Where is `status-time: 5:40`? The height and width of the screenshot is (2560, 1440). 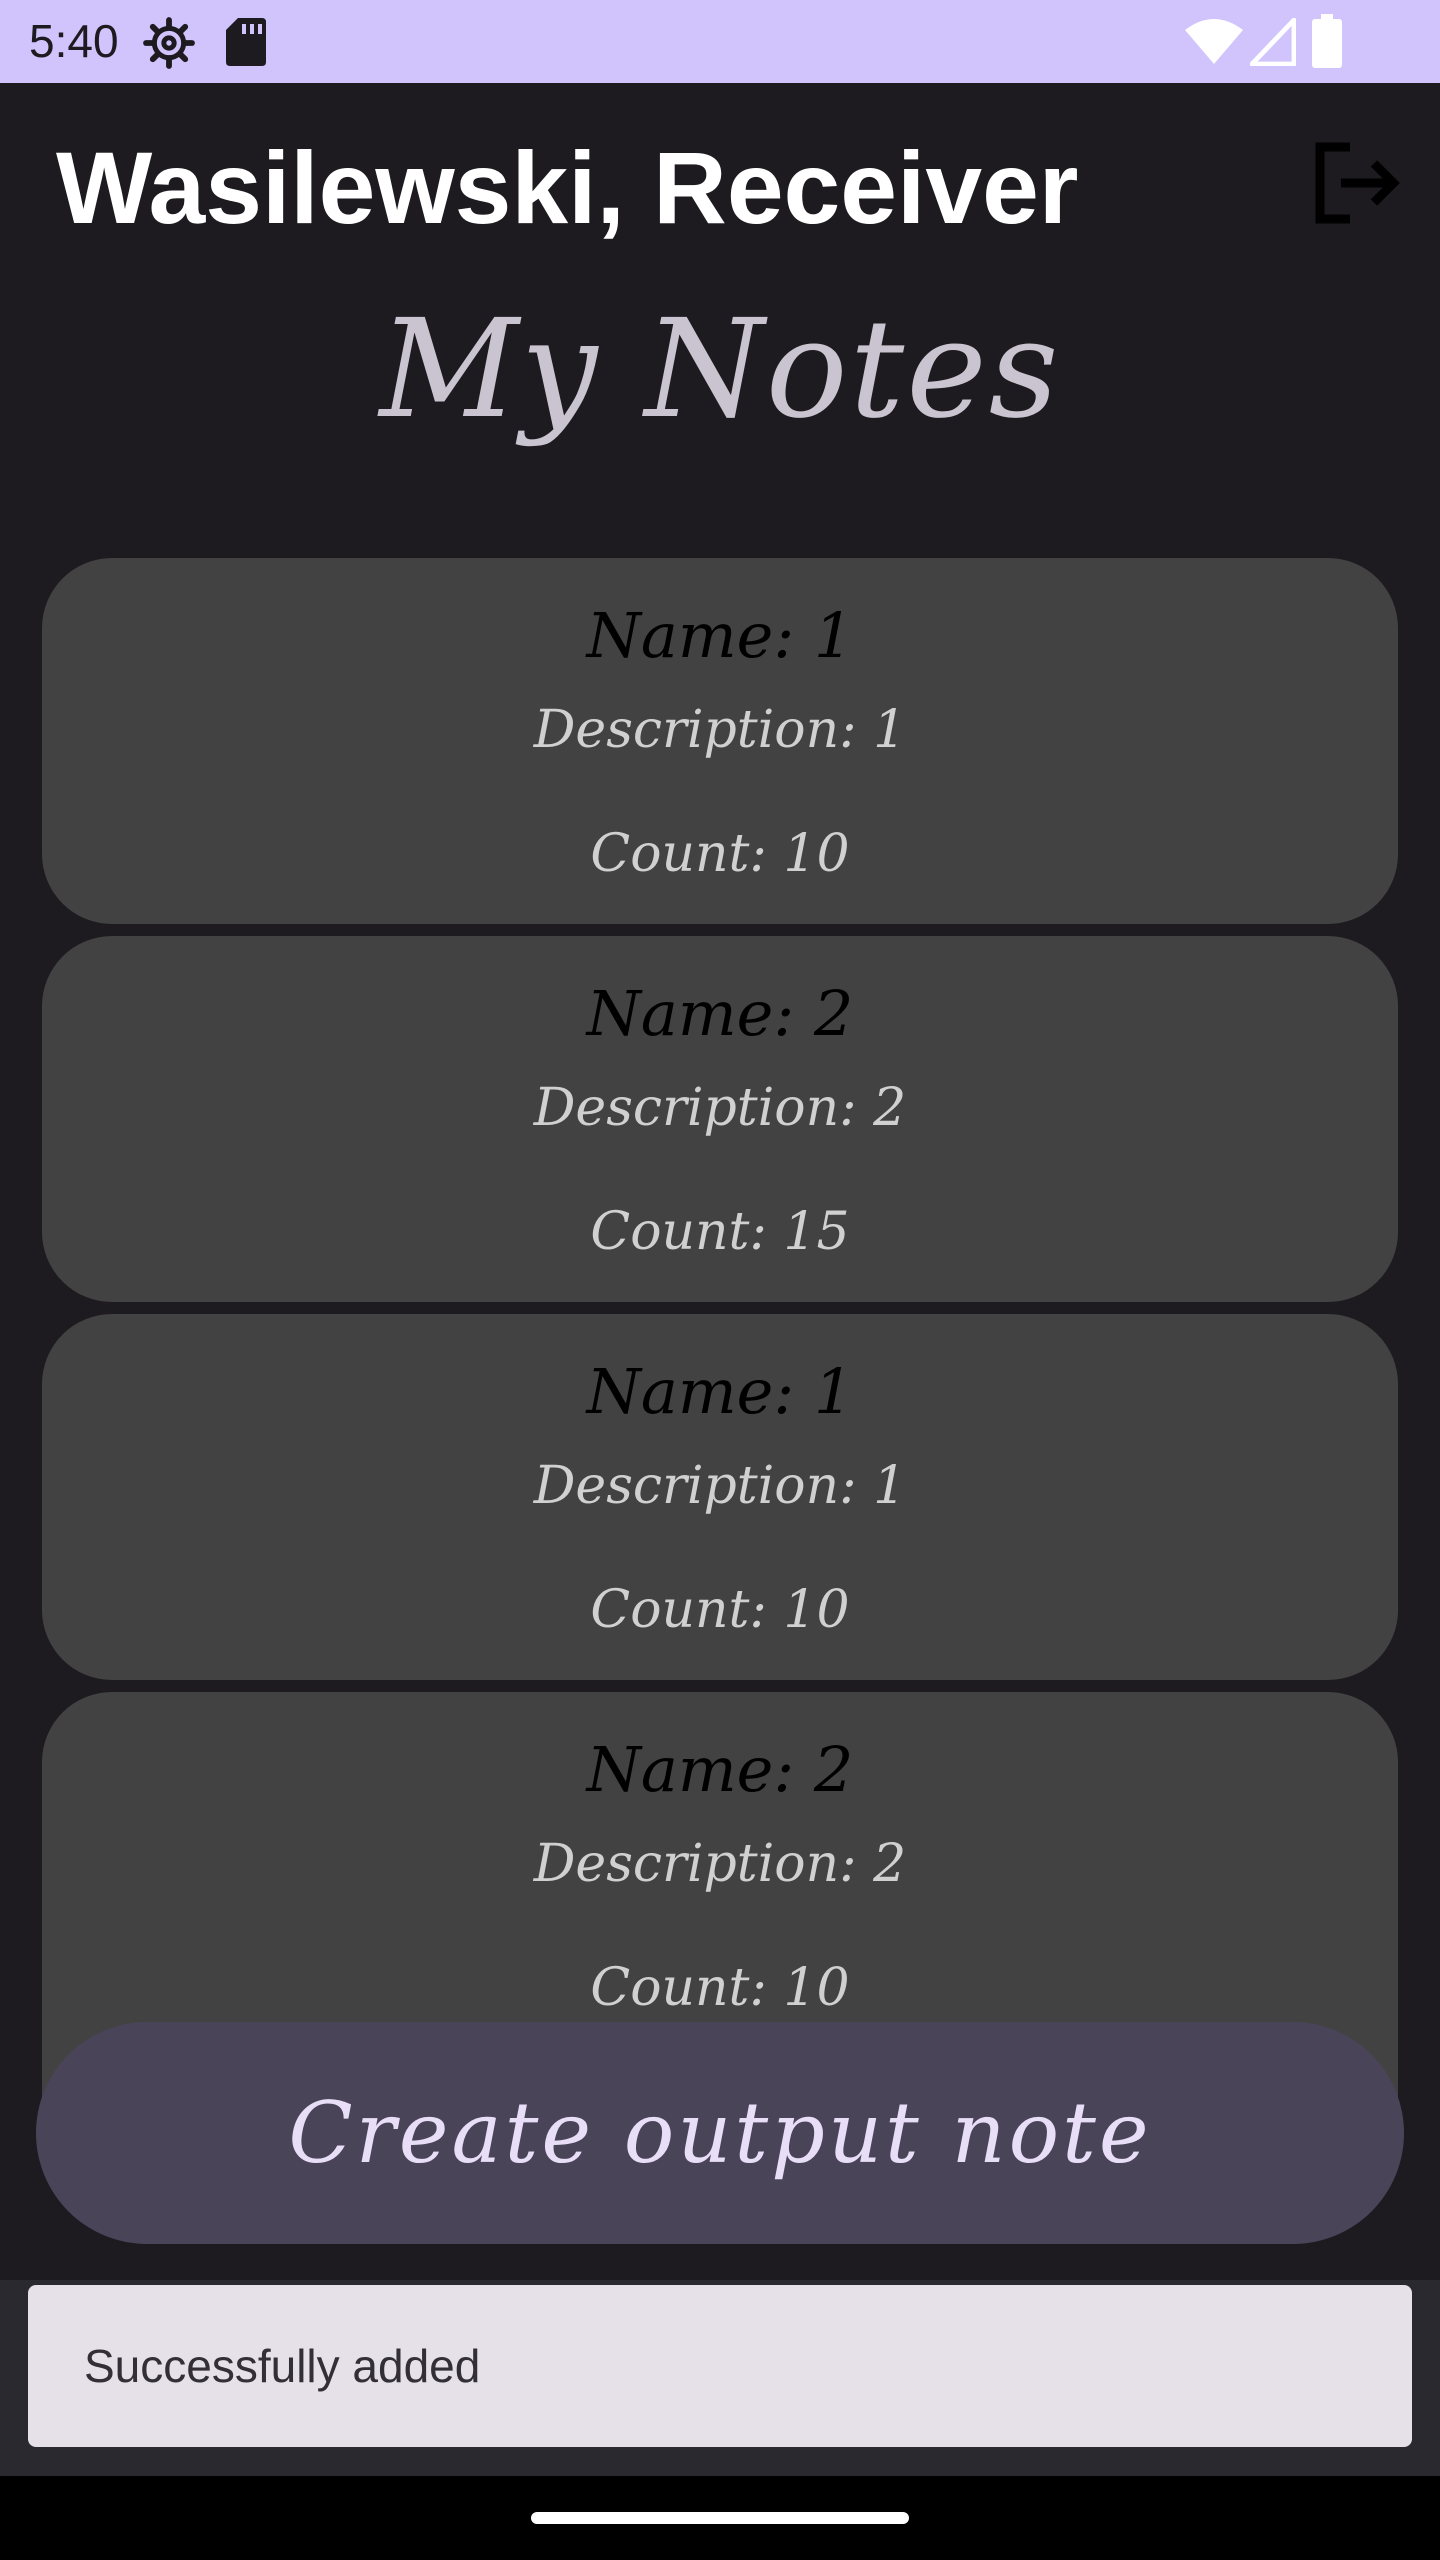 status-time: 5:40 is located at coordinates (74, 41).